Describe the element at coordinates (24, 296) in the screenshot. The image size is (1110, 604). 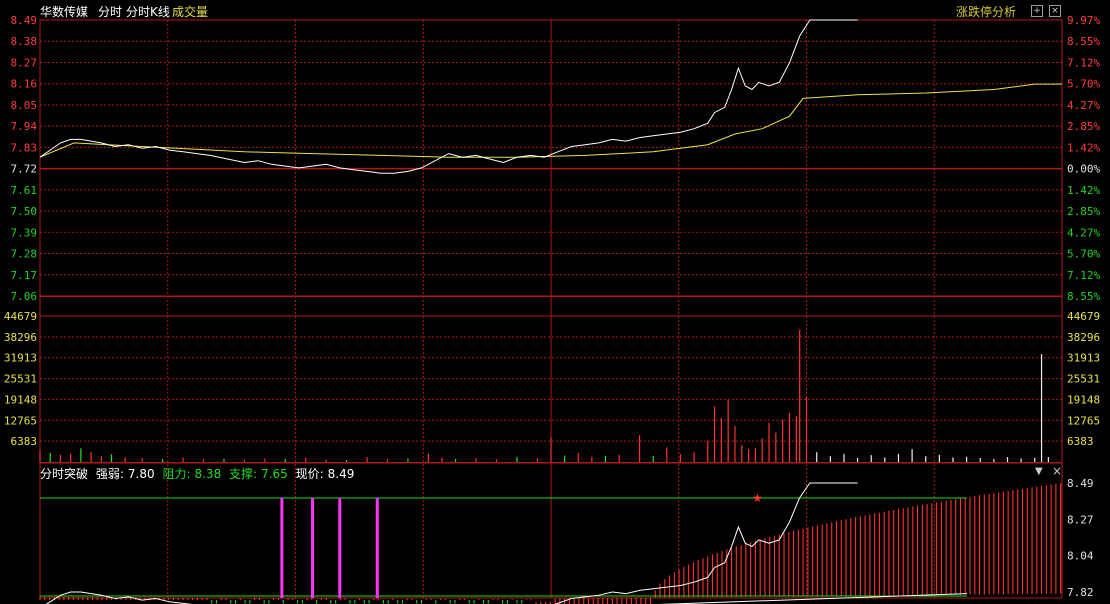
I see `price-left-label: 7.06` at that location.